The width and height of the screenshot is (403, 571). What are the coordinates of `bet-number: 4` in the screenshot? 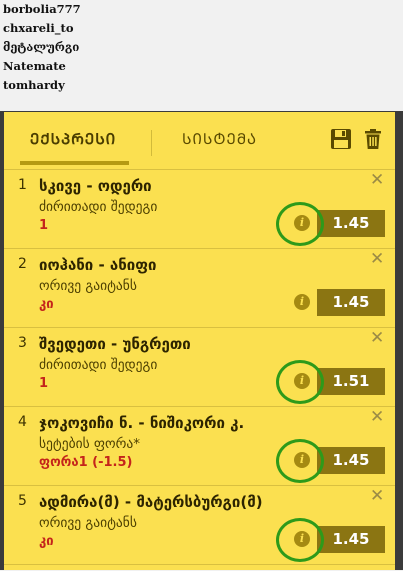 It's located at (22, 422).